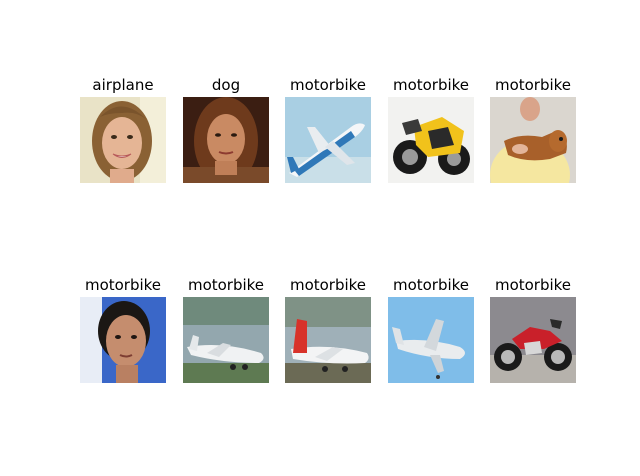 The width and height of the screenshot is (640, 476). What do you see at coordinates (533, 140) in the screenshot?
I see `thumbnail-image-person-dog` at bounding box center [533, 140].